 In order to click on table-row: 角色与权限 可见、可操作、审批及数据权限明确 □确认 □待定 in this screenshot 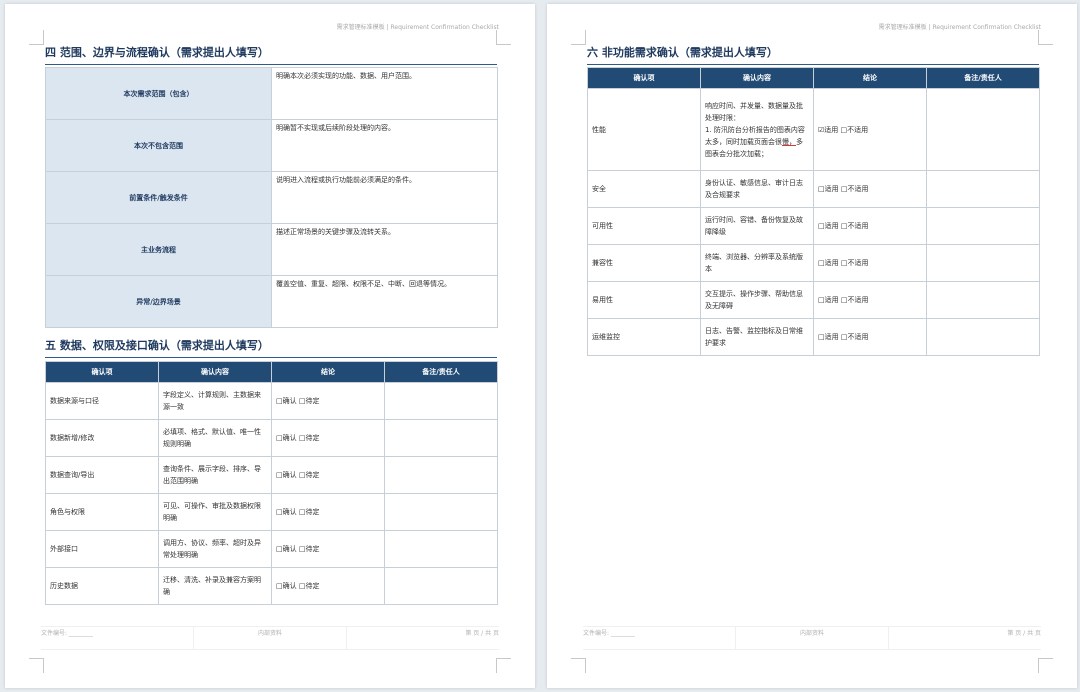, I will do `click(271, 512)`.